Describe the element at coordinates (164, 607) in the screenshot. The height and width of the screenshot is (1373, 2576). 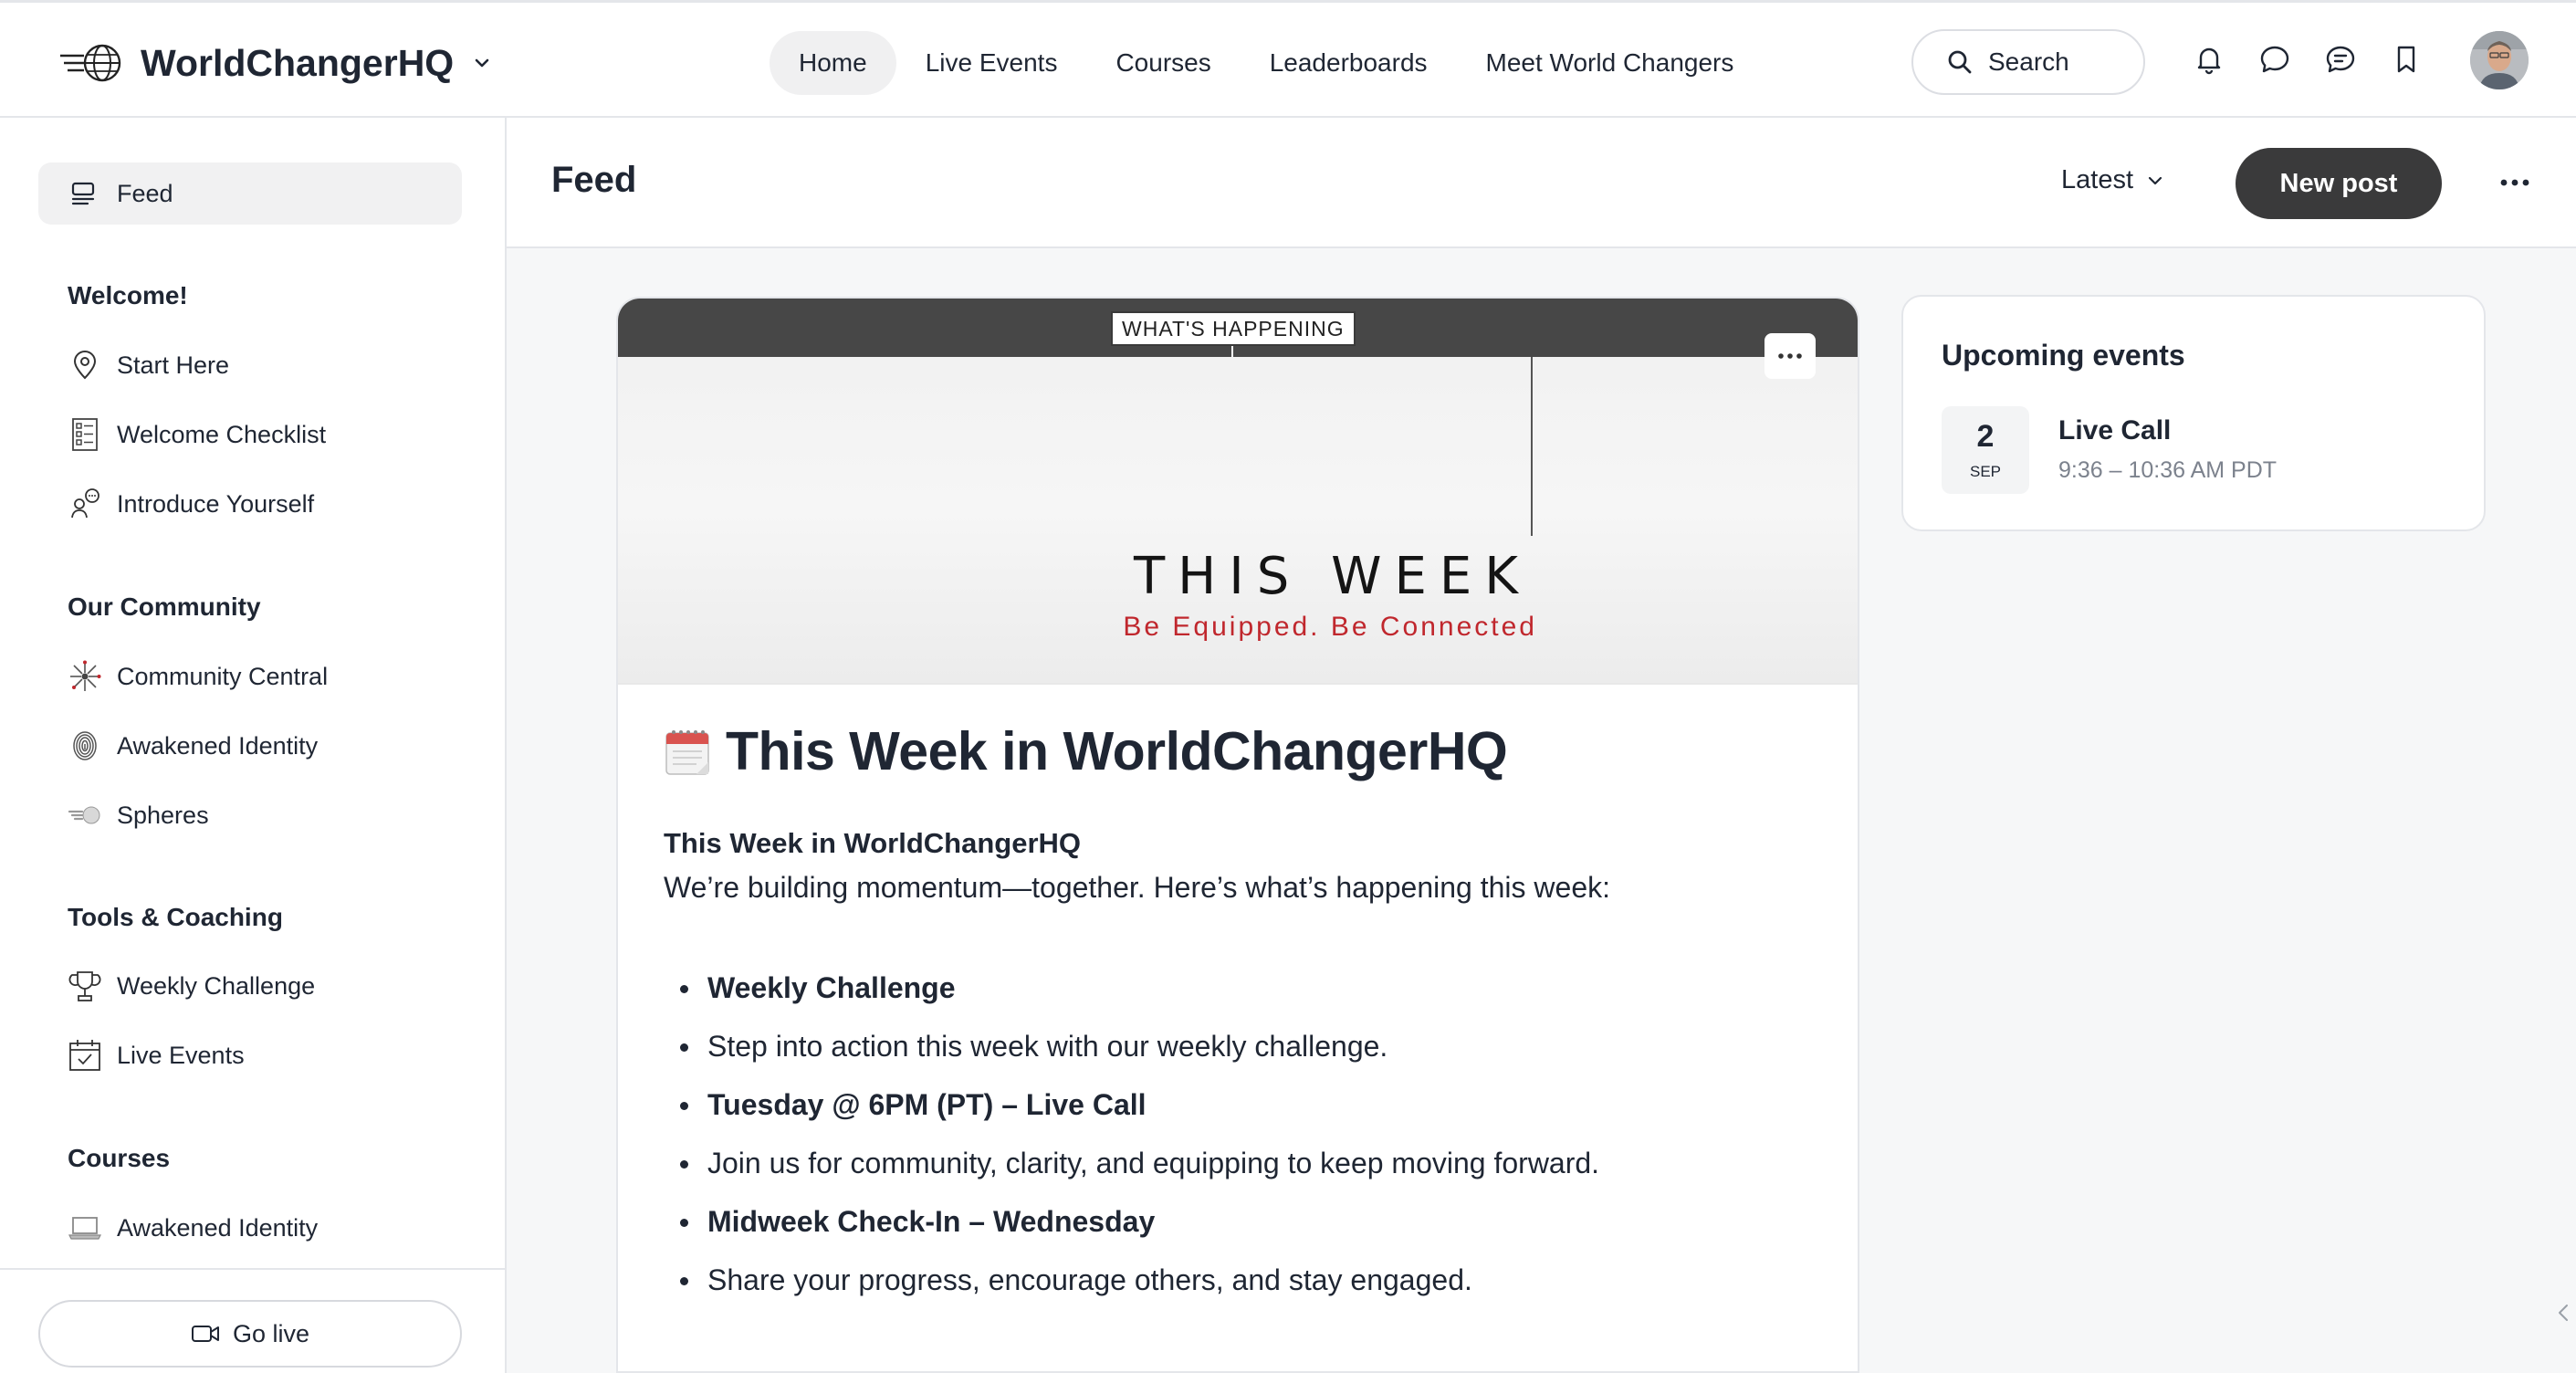
I see `sidebar-heading-our-community: Our Community` at that location.